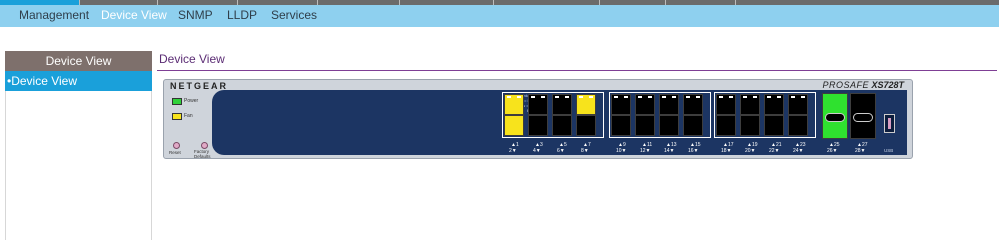 This screenshot has height=240, width=999. I want to click on port-label: 26▼, so click(832, 151).